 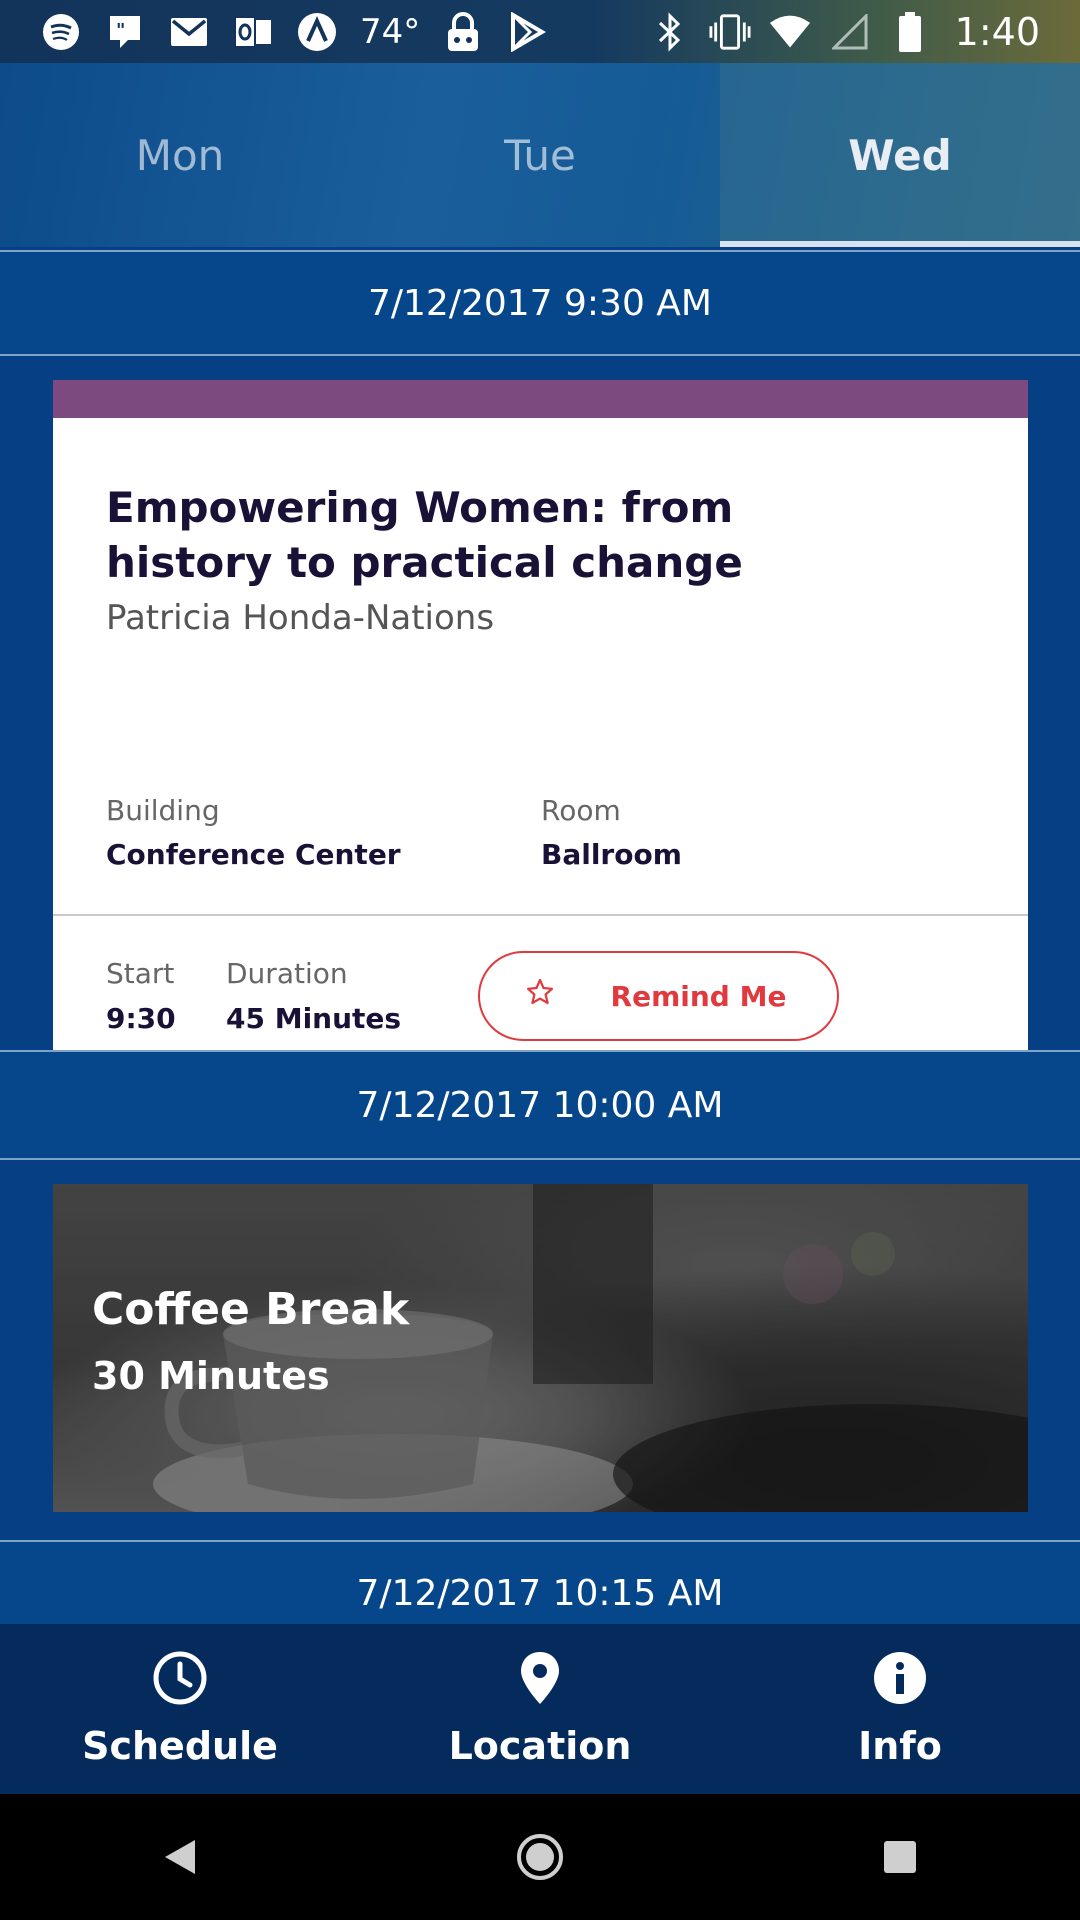 I want to click on room-label: Room, so click(x=581, y=810).